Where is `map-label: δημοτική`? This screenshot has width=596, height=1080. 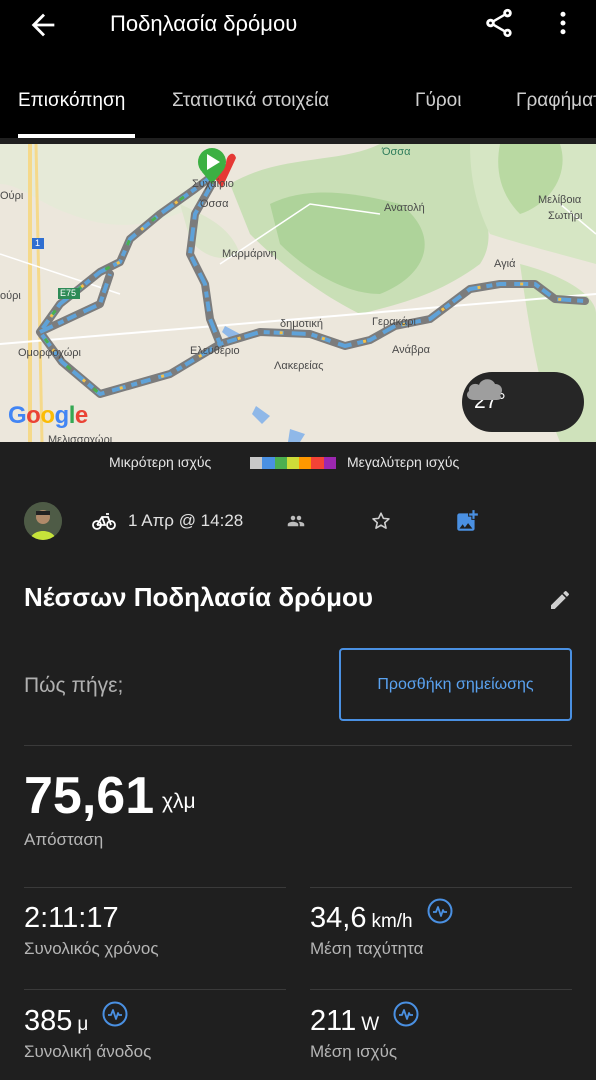 map-label: δημοτική is located at coordinates (301, 324).